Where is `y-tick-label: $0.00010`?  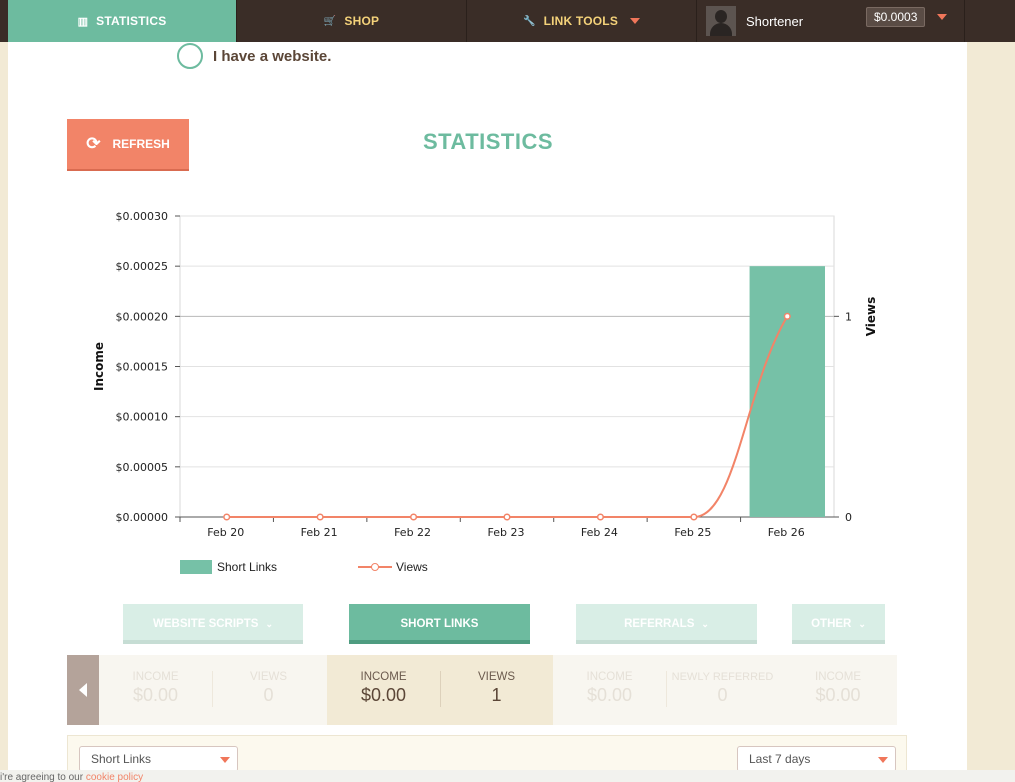
y-tick-label: $0.00010 is located at coordinates (142, 417).